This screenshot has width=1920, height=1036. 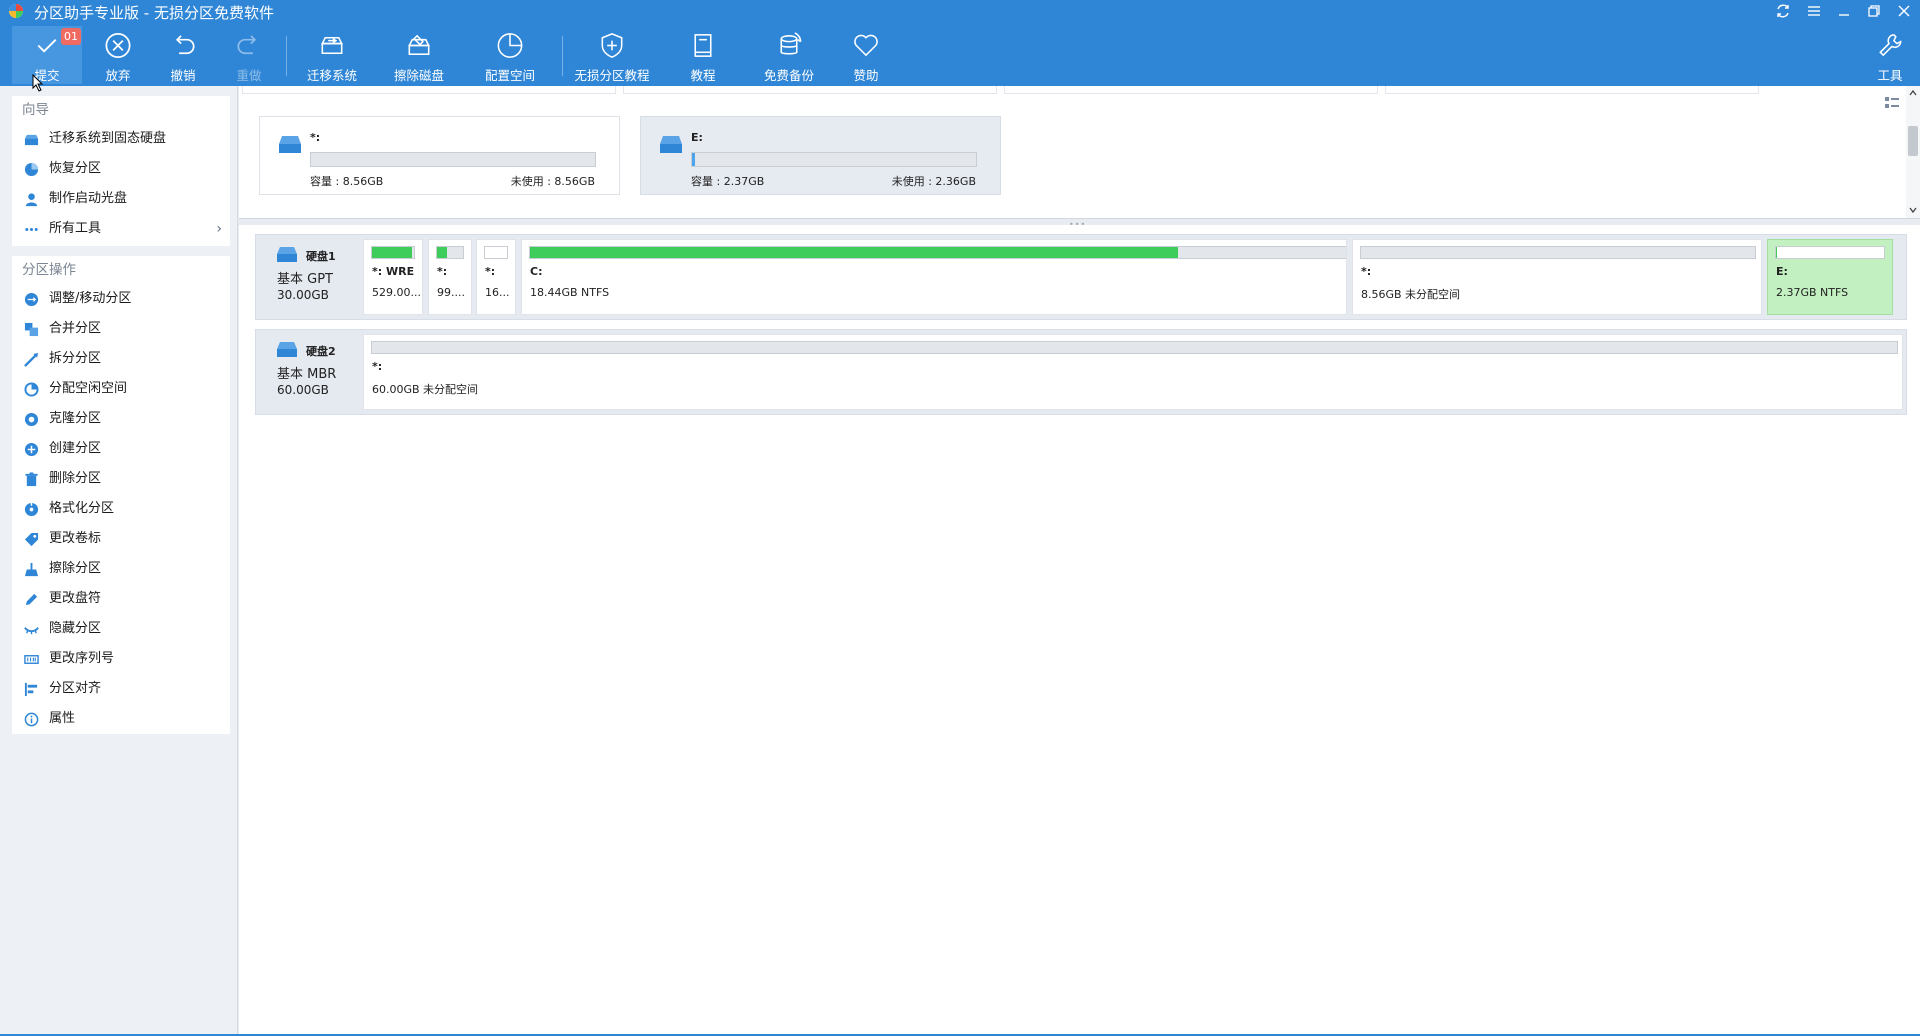 I want to click on menu-button, so click(x=1814, y=11).